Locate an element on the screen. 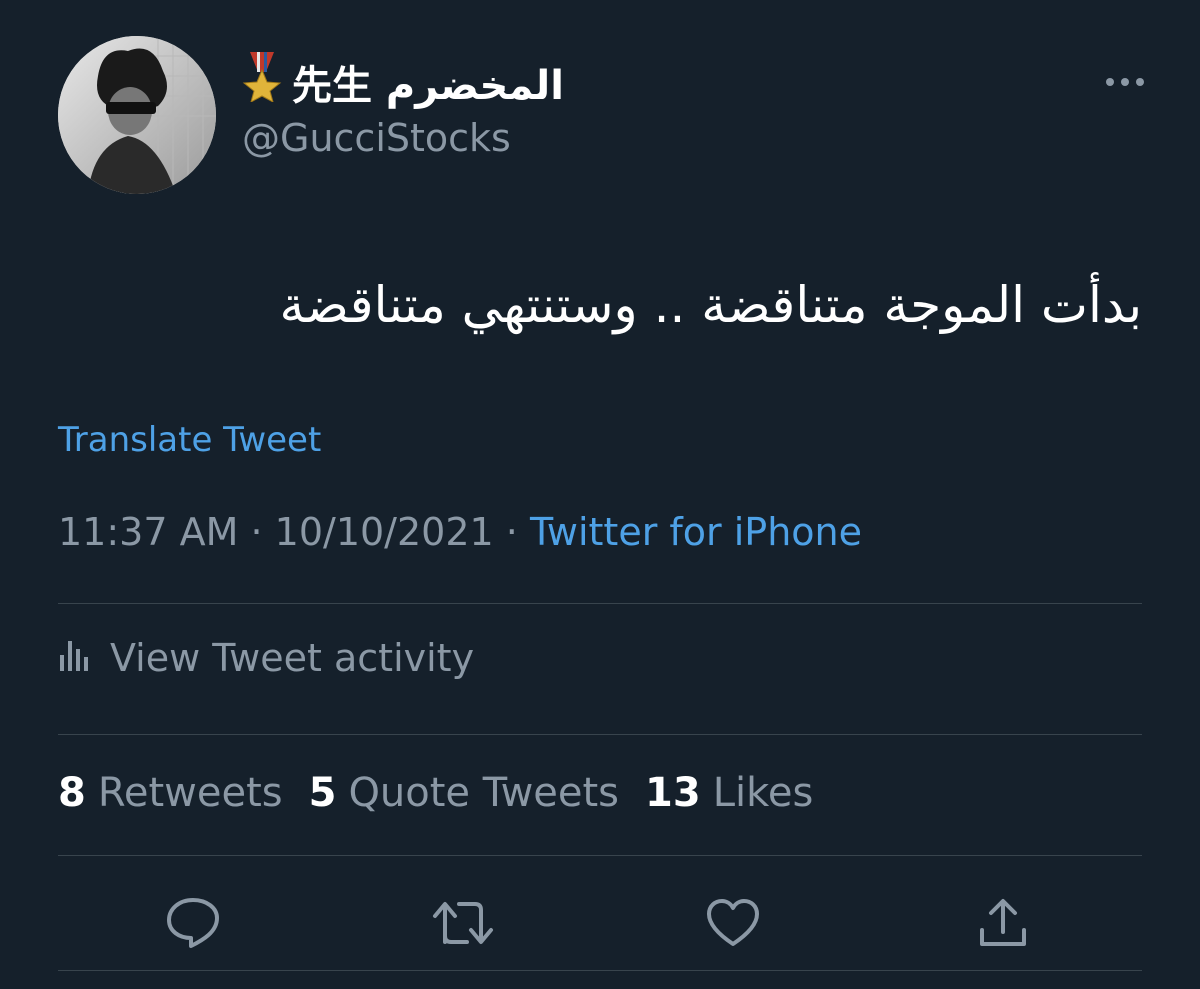 This screenshot has height=989, width=1200. tweet-actions is located at coordinates (600, 923).